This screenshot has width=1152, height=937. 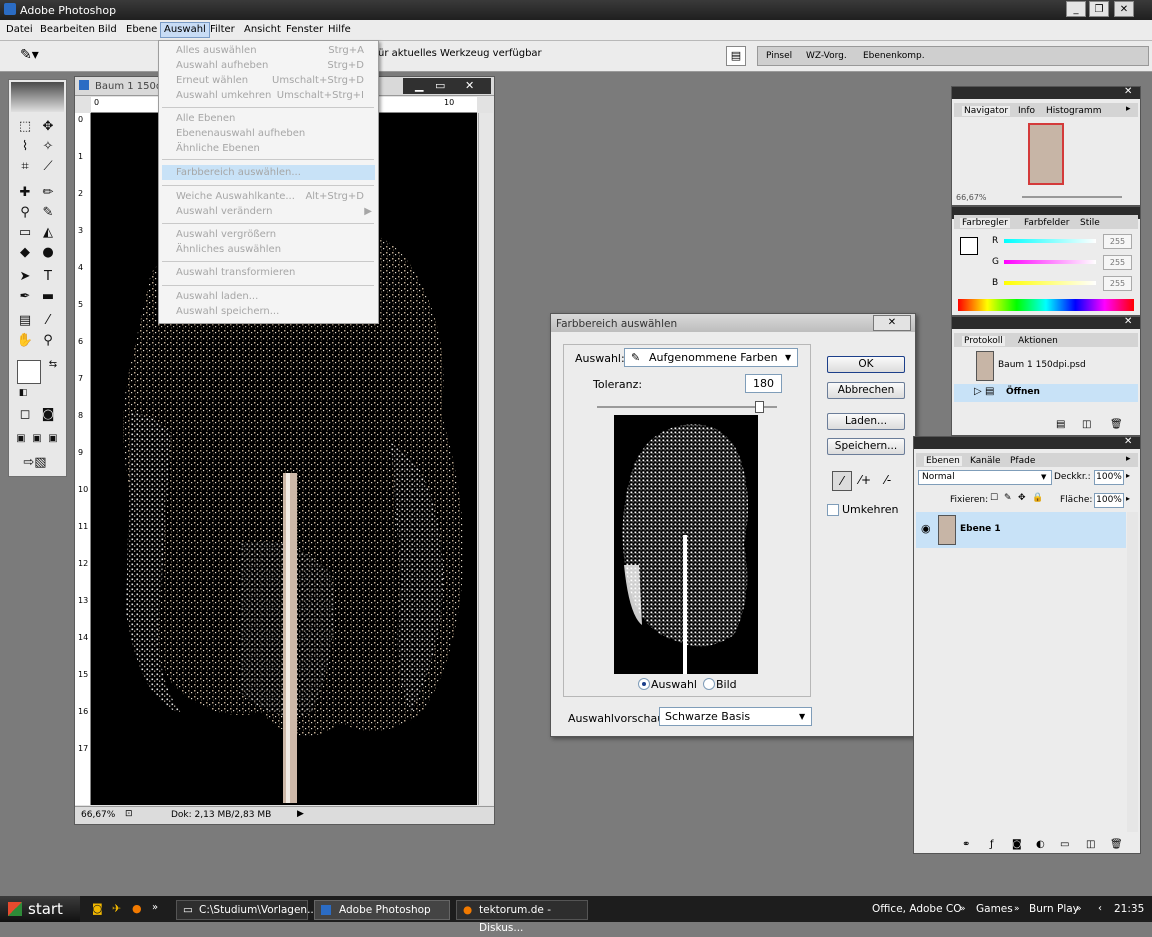 I want to click on fill-arrow-icon: ▸, so click(x=1128, y=498).